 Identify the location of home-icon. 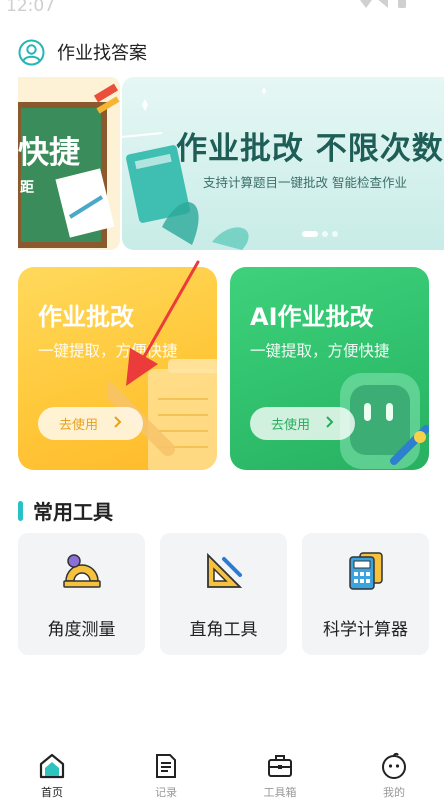
(52, 766).